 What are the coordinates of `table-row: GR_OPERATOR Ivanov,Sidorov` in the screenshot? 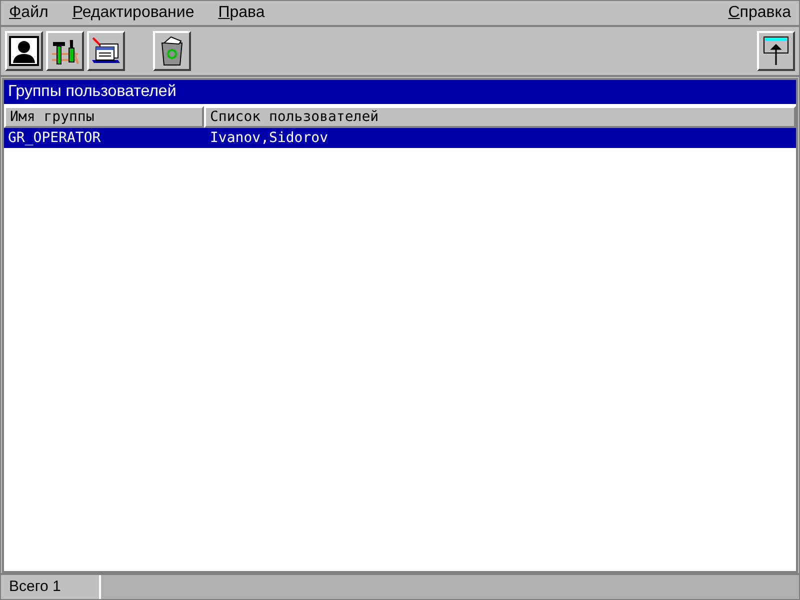 It's located at (400, 138).